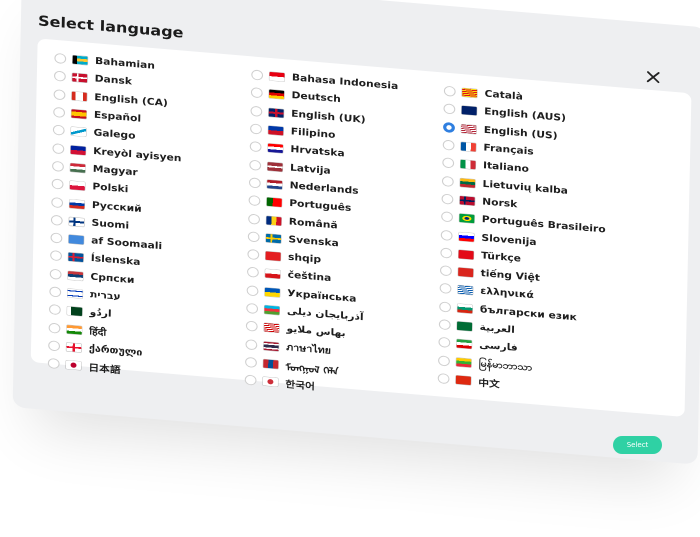 This screenshot has width=700, height=537. Describe the element at coordinates (116, 207) in the screenshot. I see `language-label: Русский` at that location.